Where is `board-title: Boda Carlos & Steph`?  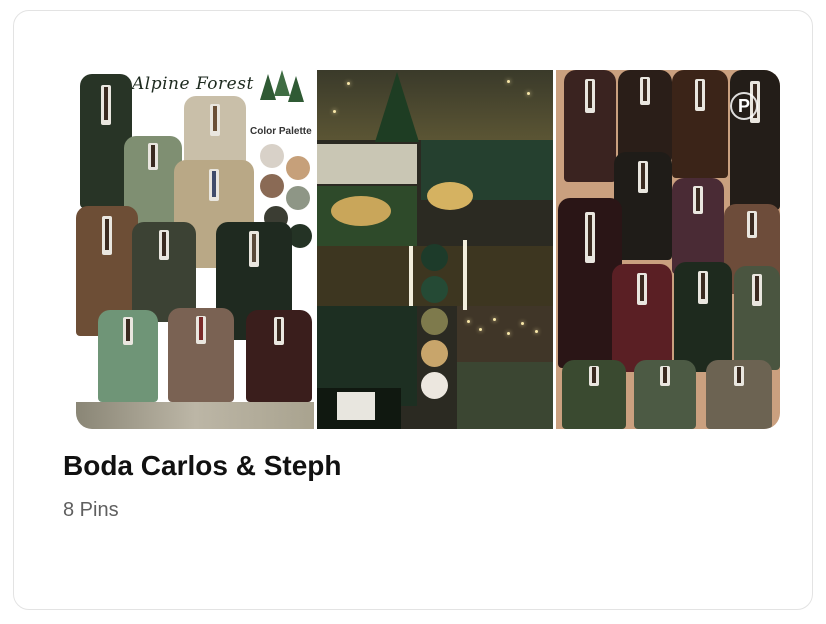 board-title: Boda Carlos & Steph is located at coordinates (202, 466).